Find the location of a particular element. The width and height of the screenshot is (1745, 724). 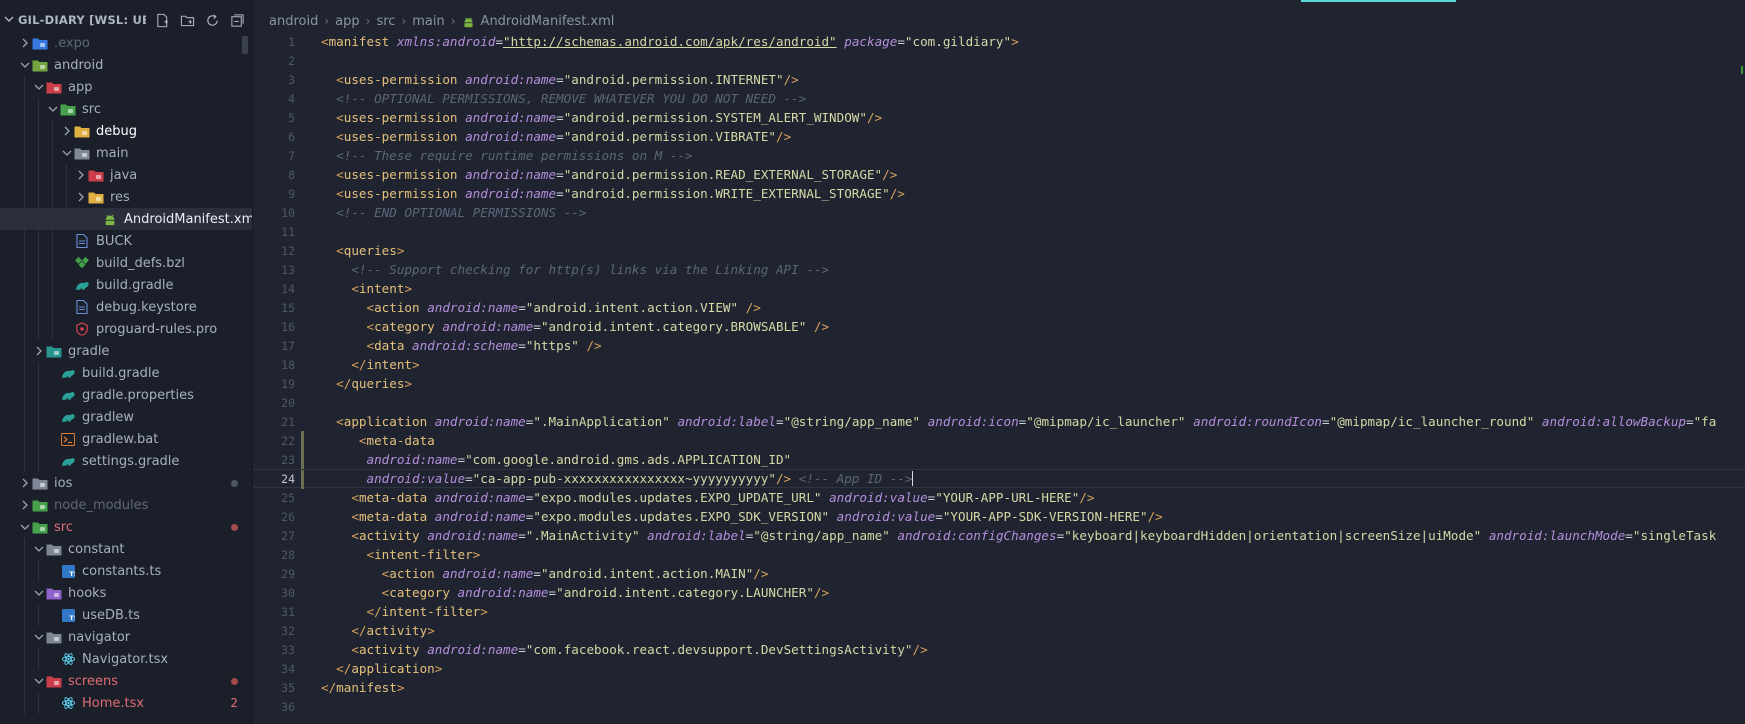

tree-folder-ios: ios is located at coordinates (126, 483).